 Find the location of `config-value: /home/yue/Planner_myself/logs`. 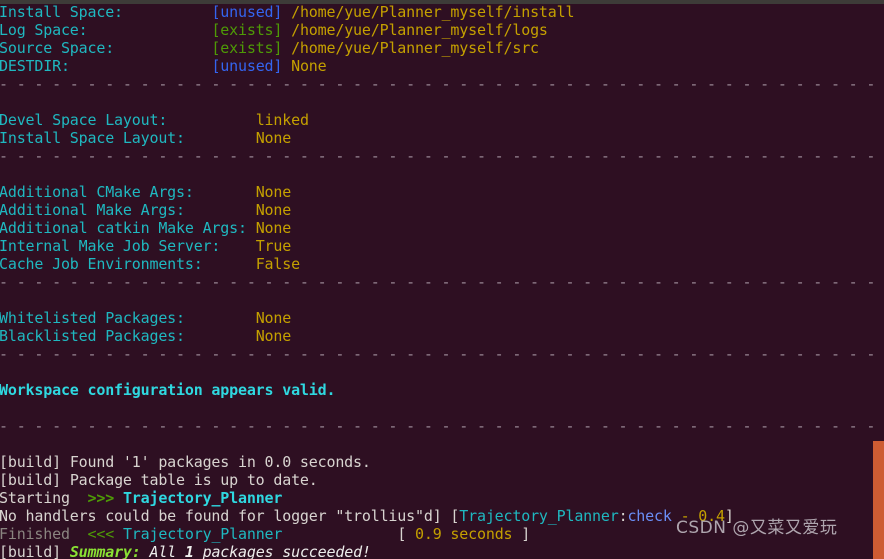

config-value: /home/yue/Planner_myself/logs is located at coordinates (415, 30).